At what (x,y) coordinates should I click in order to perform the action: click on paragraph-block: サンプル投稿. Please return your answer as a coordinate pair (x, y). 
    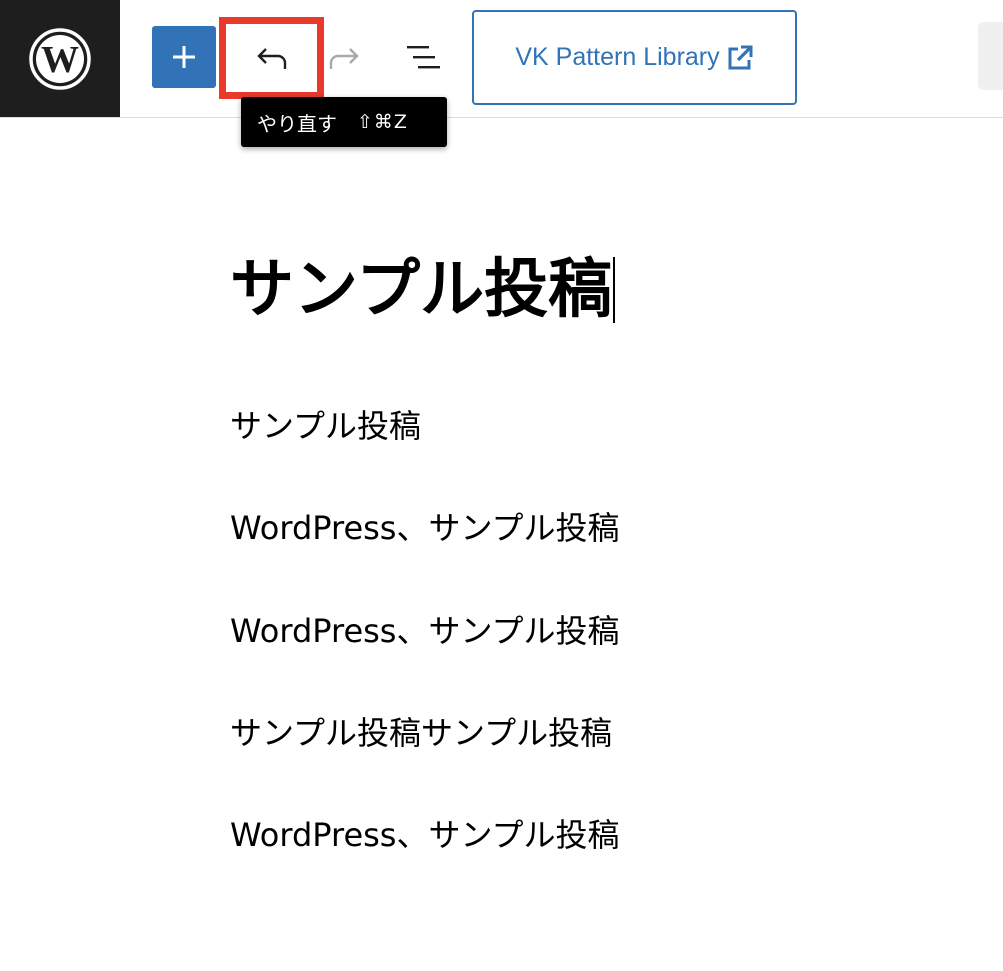
    Looking at the image, I should click on (325, 426).